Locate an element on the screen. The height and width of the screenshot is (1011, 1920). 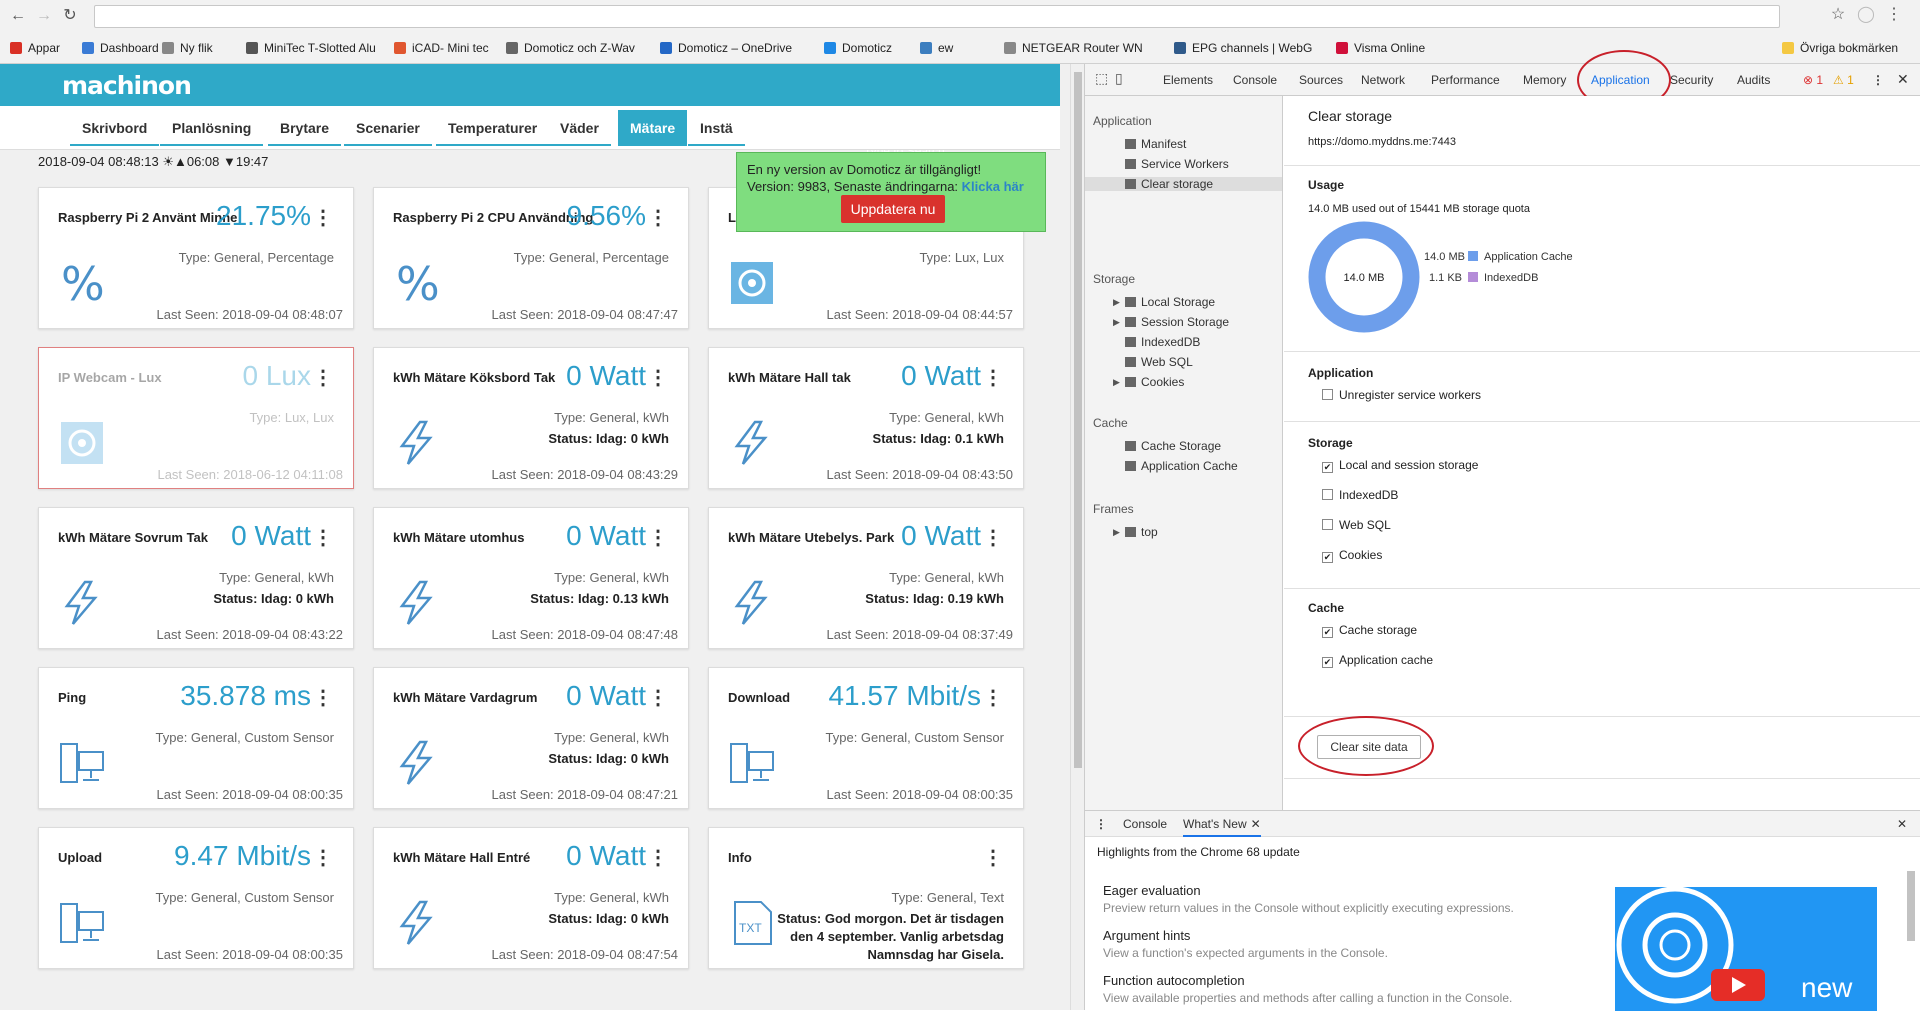
star-icon: ☆ is located at coordinates (1838, 15).